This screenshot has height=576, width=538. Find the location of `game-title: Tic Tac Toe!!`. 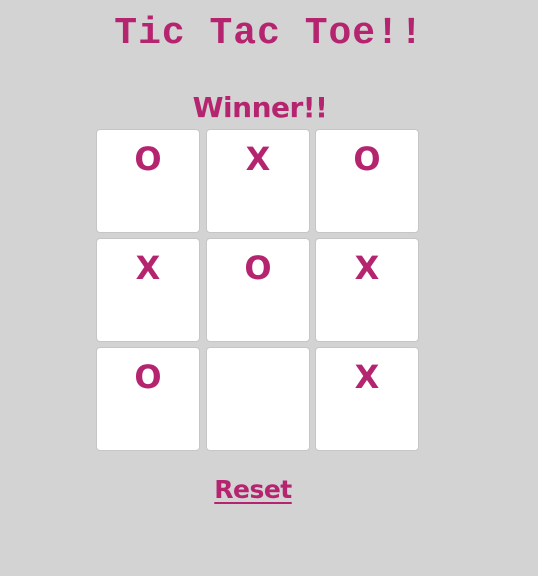

game-title: Tic Tac Toe!! is located at coordinates (269, 33).